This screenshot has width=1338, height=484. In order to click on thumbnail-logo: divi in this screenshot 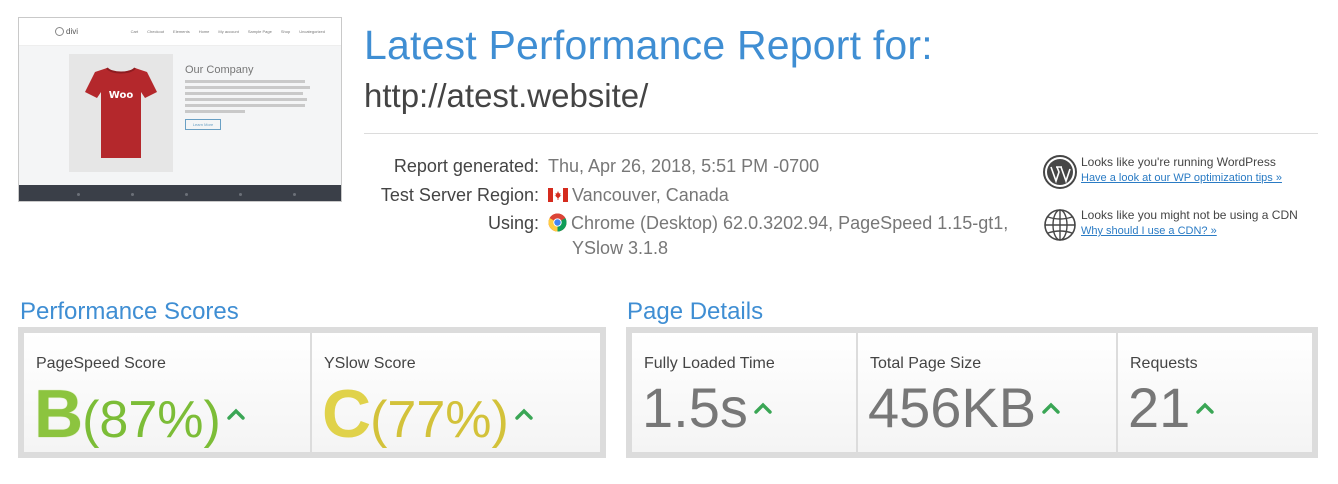, I will do `click(66, 31)`.